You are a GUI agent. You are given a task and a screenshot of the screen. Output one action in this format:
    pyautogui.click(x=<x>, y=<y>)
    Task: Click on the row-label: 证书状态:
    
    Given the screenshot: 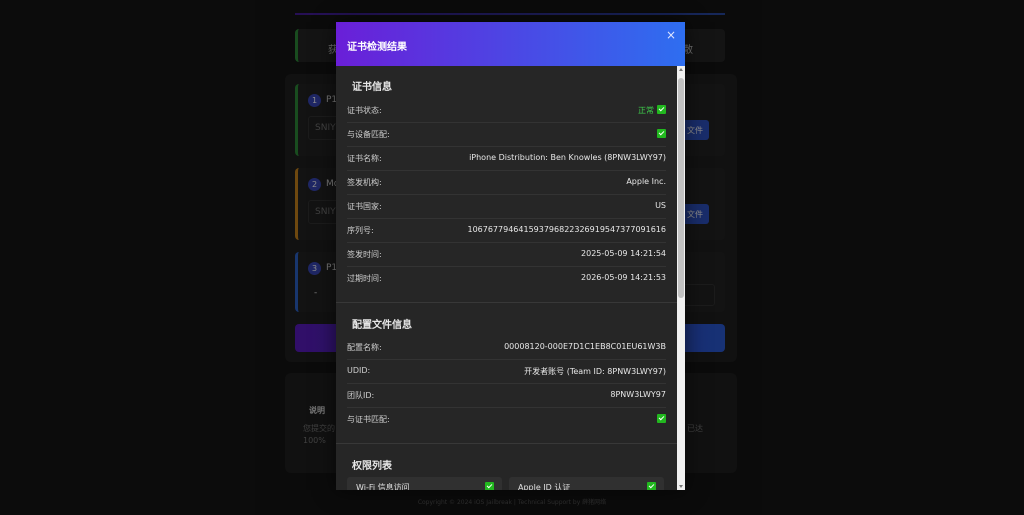 What is the action you would take?
    pyautogui.click(x=364, y=110)
    